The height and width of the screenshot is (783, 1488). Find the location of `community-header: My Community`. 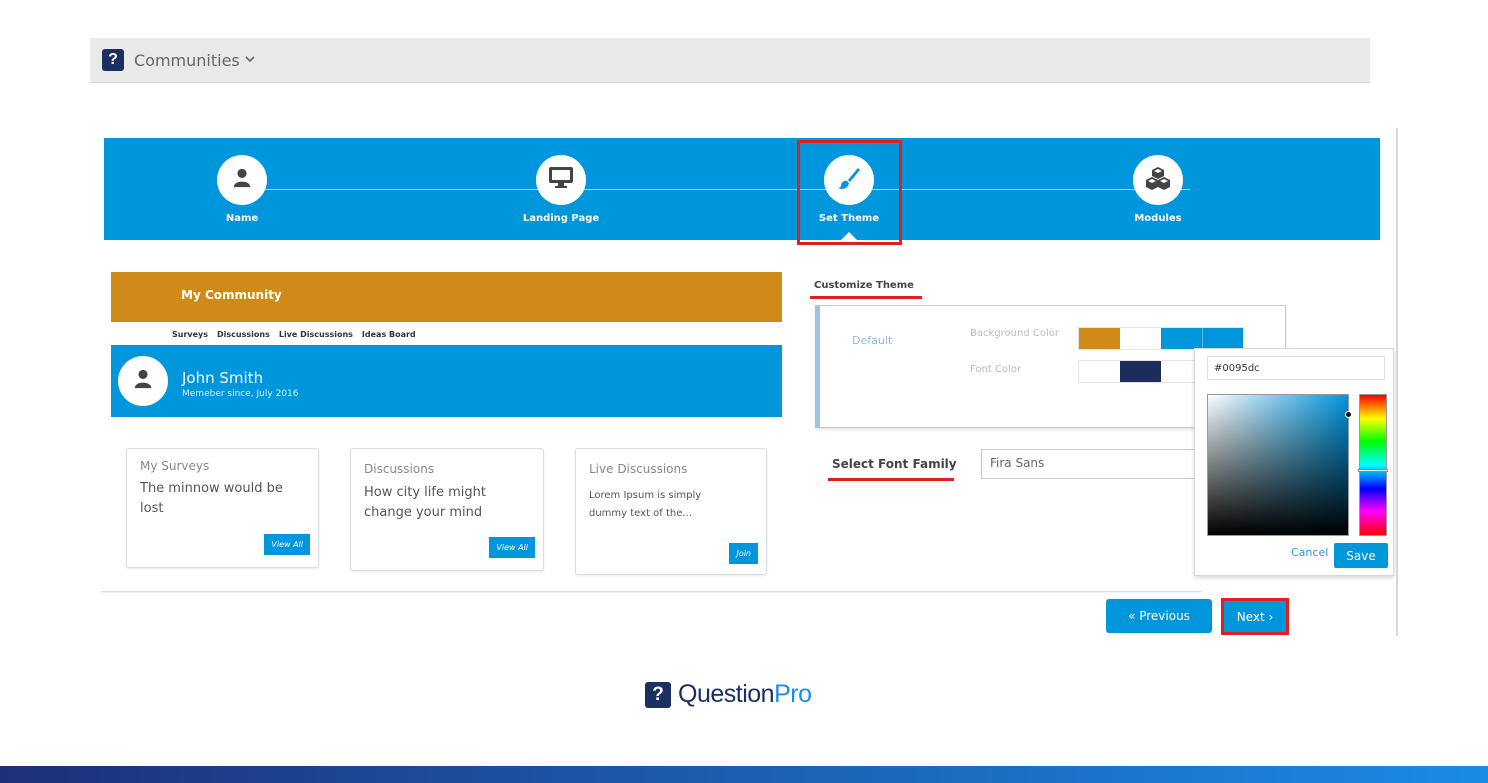

community-header: My Community is located at coordinates (446, 297).